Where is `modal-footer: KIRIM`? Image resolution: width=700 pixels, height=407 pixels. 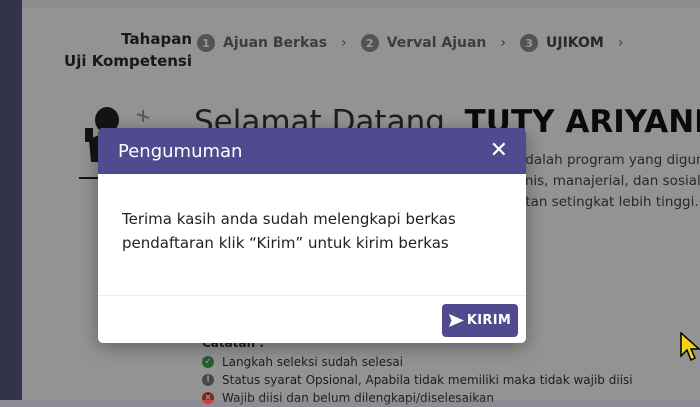
modal-footer: KIRIM is located at coordinates (312, 319).